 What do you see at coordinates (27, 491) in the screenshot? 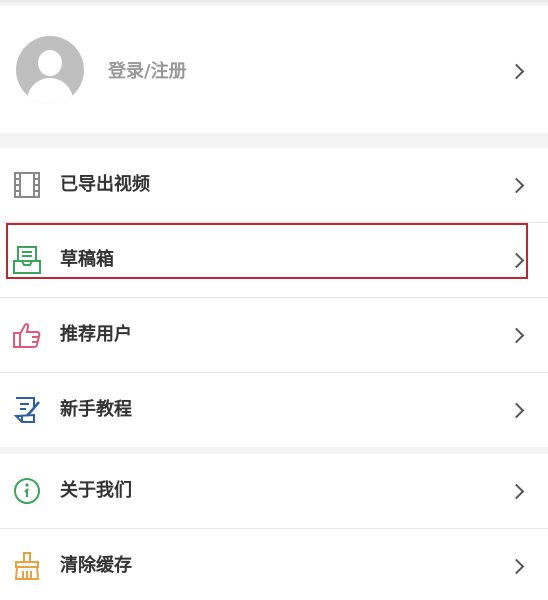
I see `info-icon` at bounding box center [27, 491].